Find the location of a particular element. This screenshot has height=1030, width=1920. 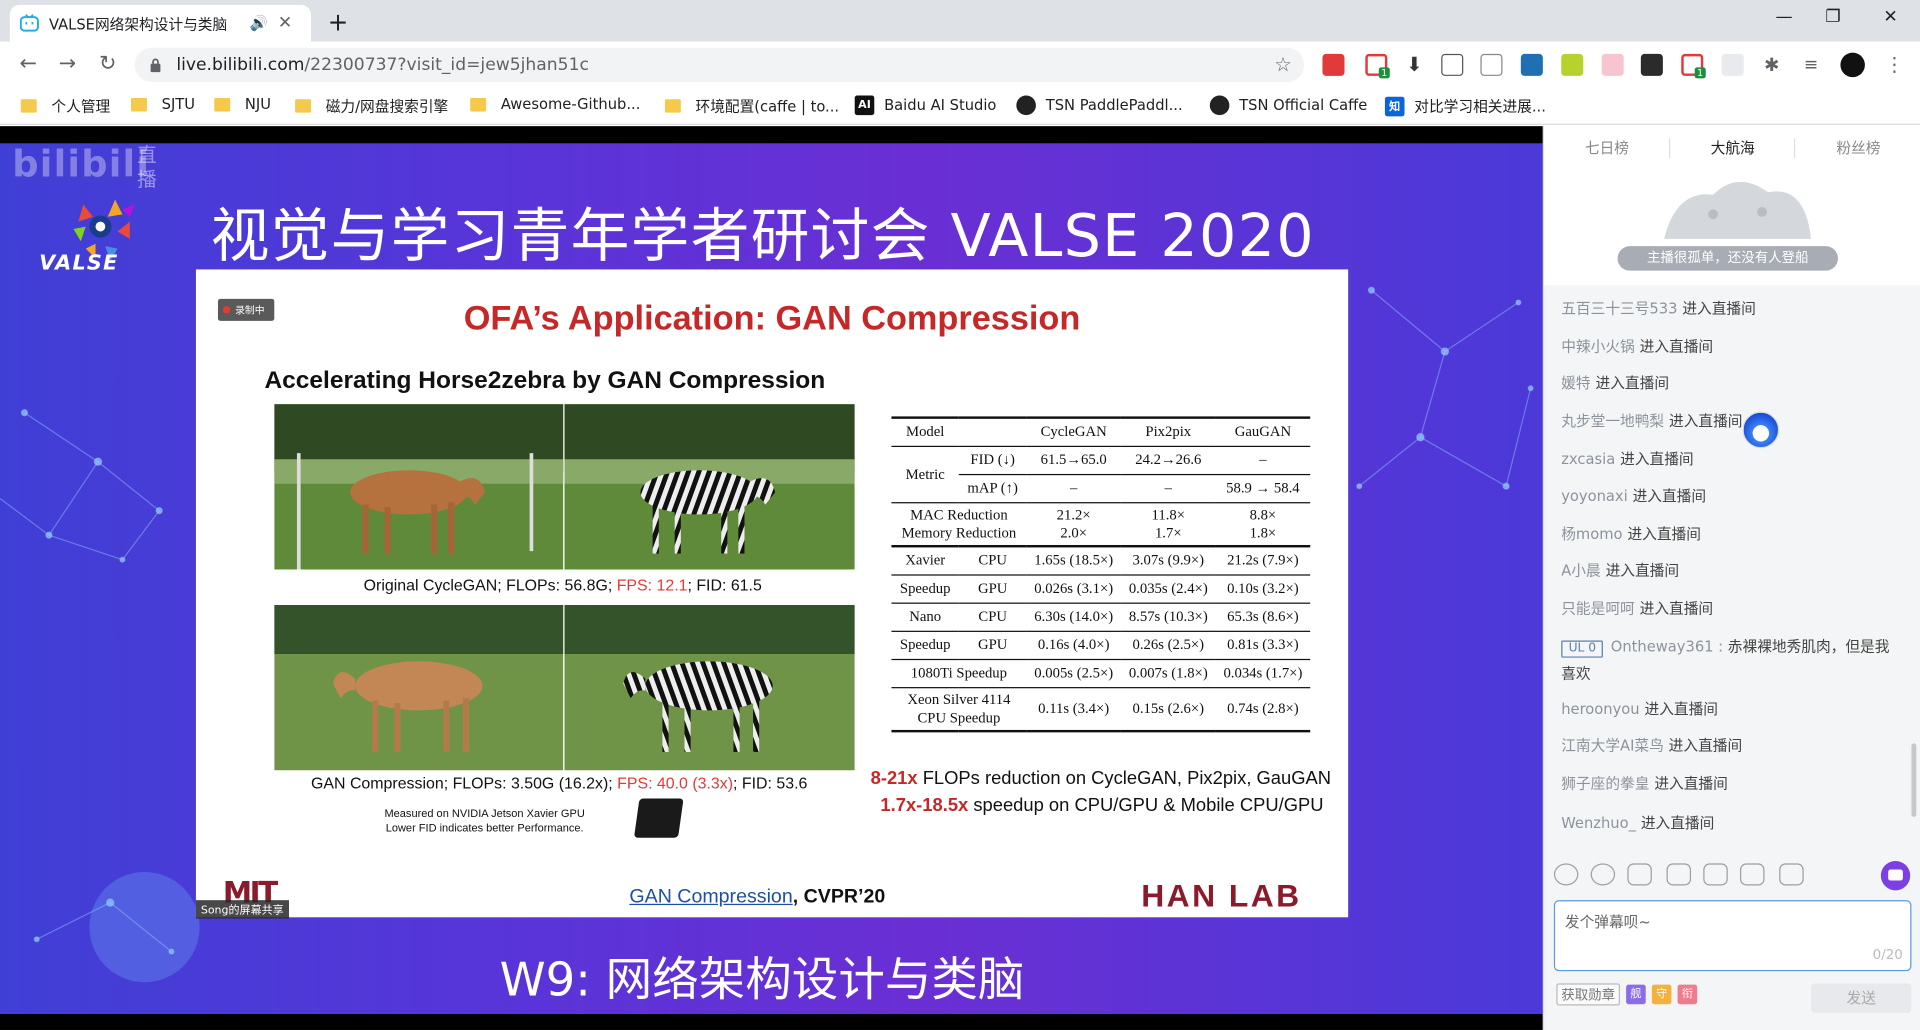

bookmark-folder: 磁力/网盘搜索引擎 is located at coordinates (371, 106).